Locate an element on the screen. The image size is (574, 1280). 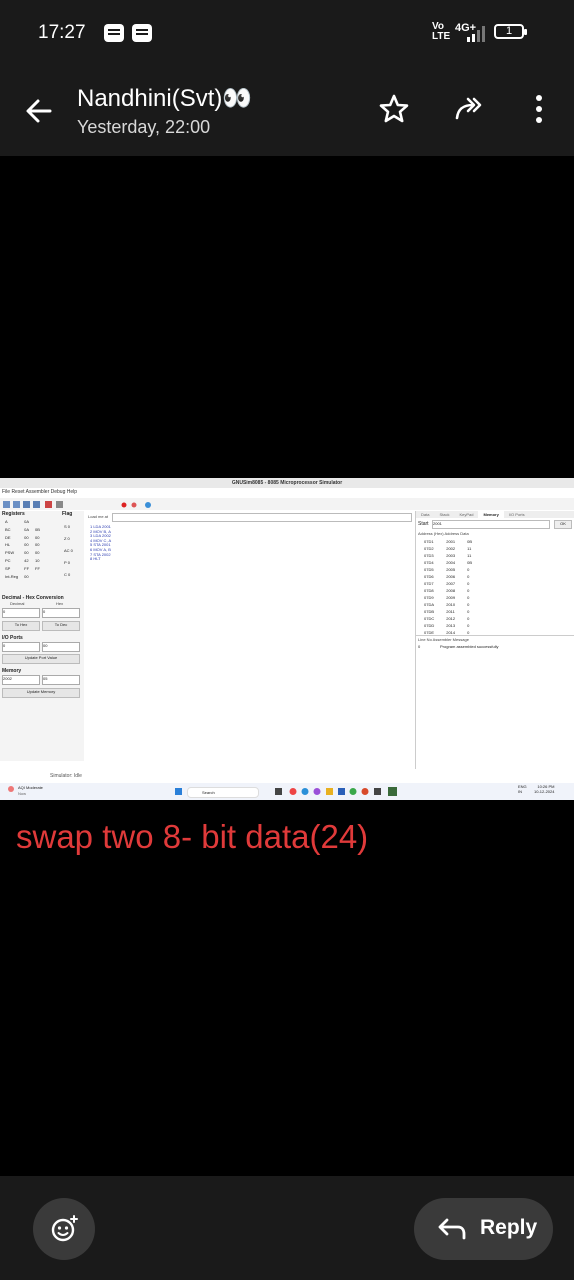
io-ports-label: I/O Ports is located at coordinates (12, 638).